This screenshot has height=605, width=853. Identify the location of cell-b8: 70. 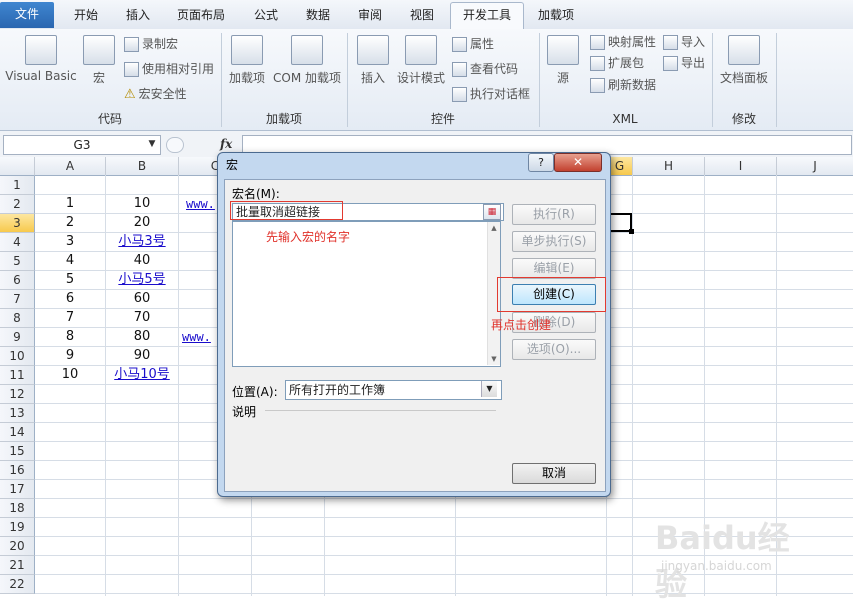
(142, 318).